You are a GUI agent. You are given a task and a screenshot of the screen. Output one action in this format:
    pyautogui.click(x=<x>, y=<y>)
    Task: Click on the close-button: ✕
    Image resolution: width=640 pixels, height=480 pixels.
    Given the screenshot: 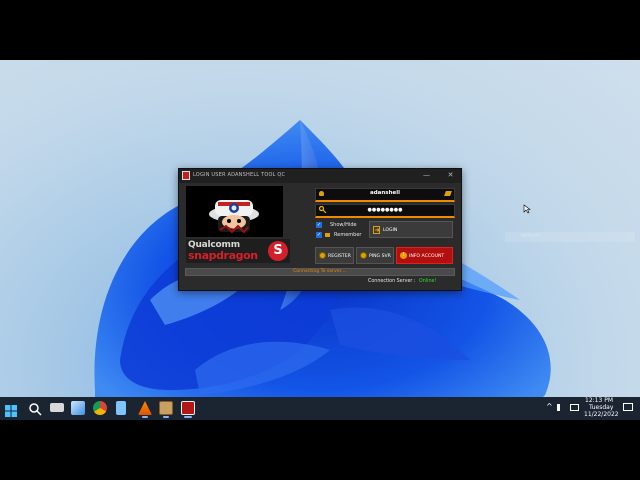 What is the action you would take?
    pyautogui.click(x=450, y=175)
    